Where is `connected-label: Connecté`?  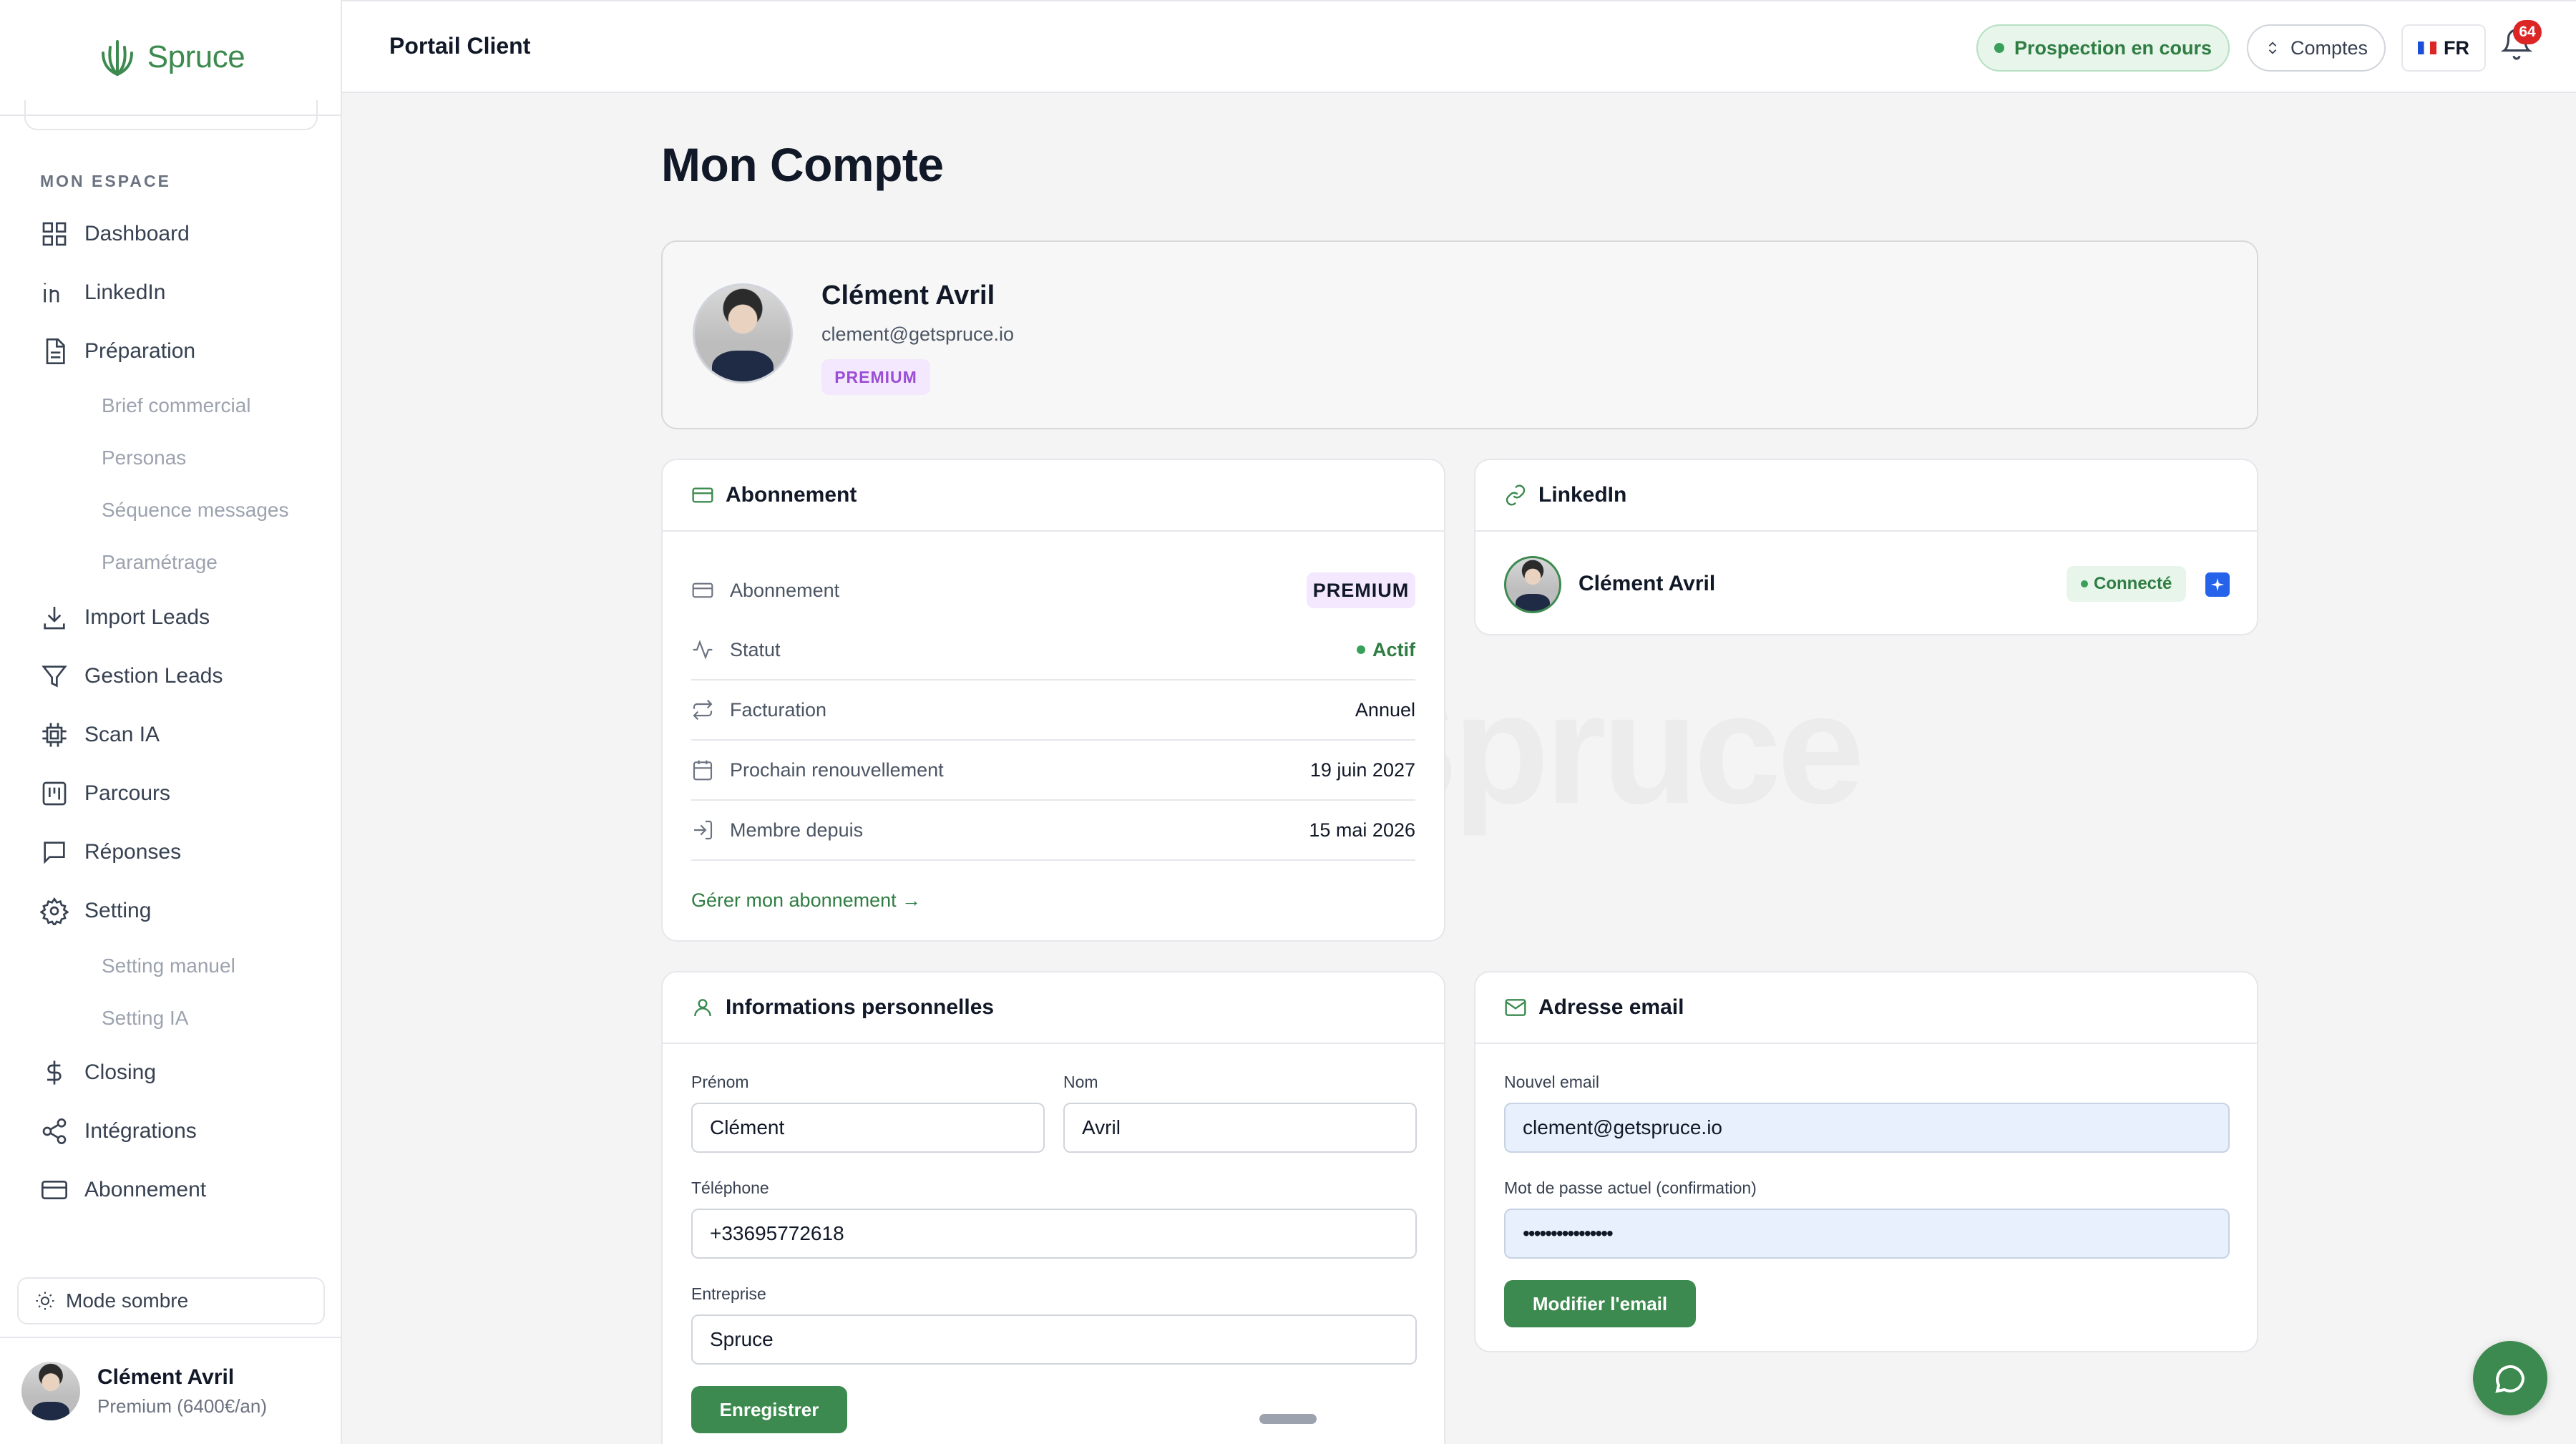 connected-label: Connecté is located at coordinates (2133, 583).